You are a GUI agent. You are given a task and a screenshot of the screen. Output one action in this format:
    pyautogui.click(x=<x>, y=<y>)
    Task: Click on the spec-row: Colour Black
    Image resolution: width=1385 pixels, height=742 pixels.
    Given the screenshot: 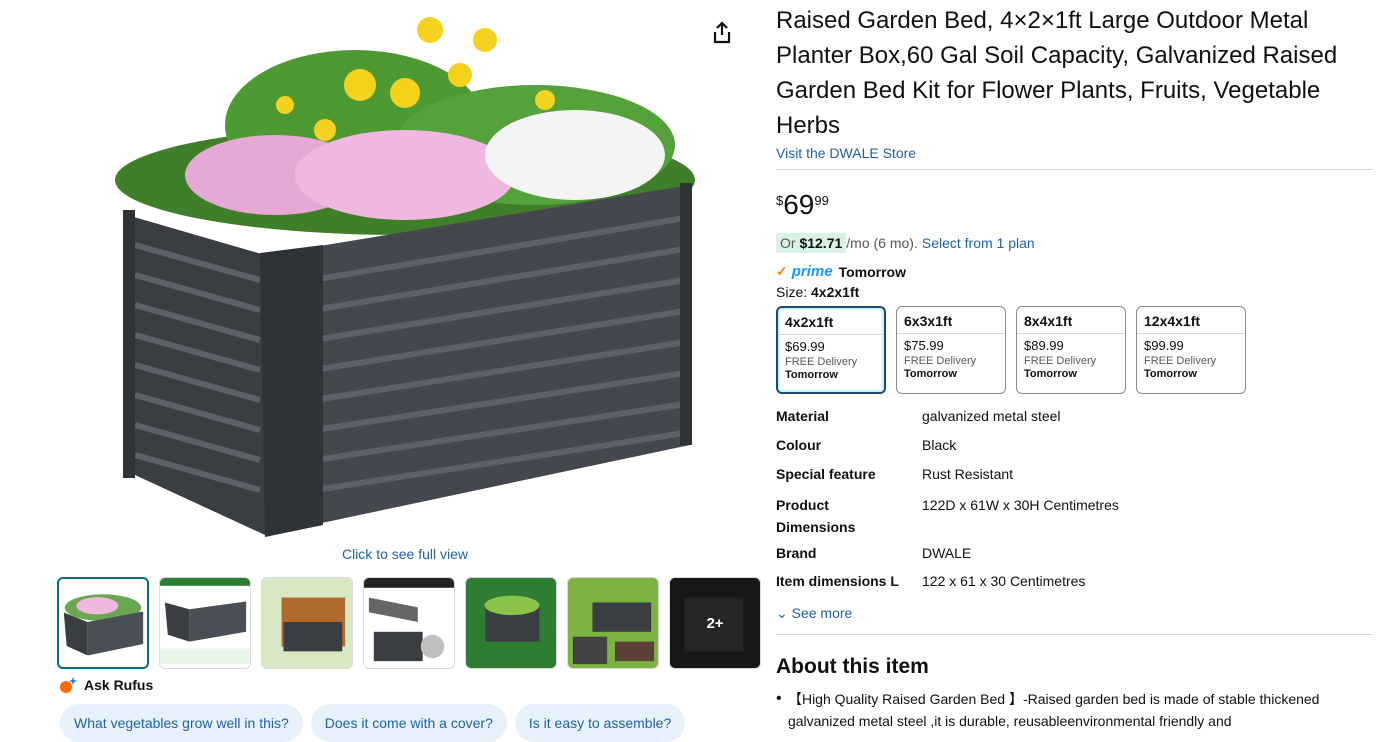 What is the action you would take?
    pyautogui.click(x=1074, y=451)
    